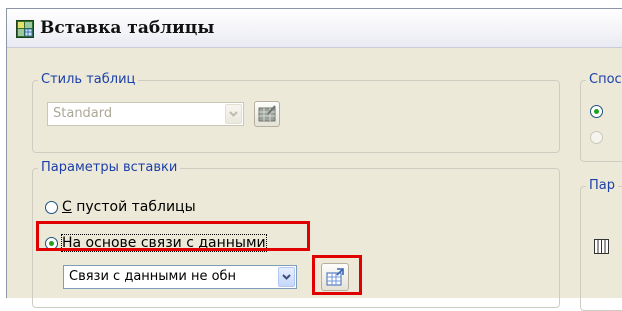 This screenshot has width=622, height=311. Describe the element at coordinates (153, 276) in the screenshot. I see `data-link-combo-value: Связи с данными не обн` at that location.